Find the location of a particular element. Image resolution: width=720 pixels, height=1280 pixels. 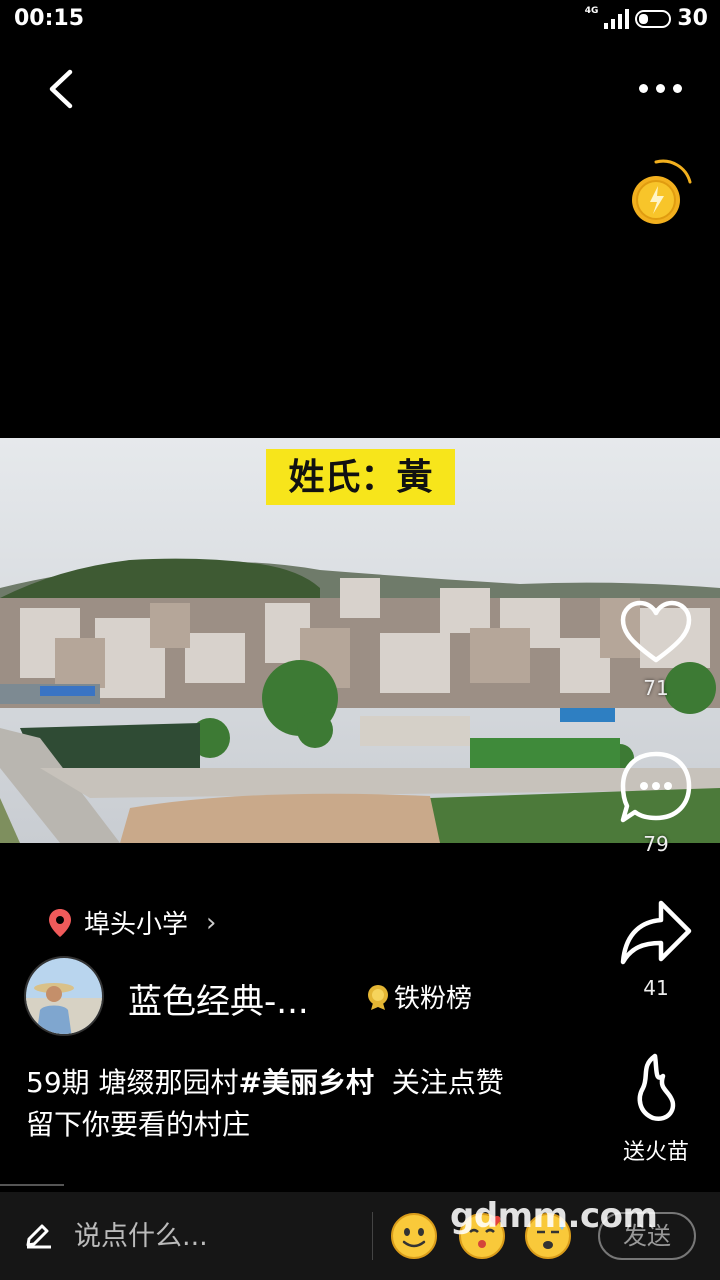

send-flame-label: 送火苗 is located at coordinates (655, 1152).